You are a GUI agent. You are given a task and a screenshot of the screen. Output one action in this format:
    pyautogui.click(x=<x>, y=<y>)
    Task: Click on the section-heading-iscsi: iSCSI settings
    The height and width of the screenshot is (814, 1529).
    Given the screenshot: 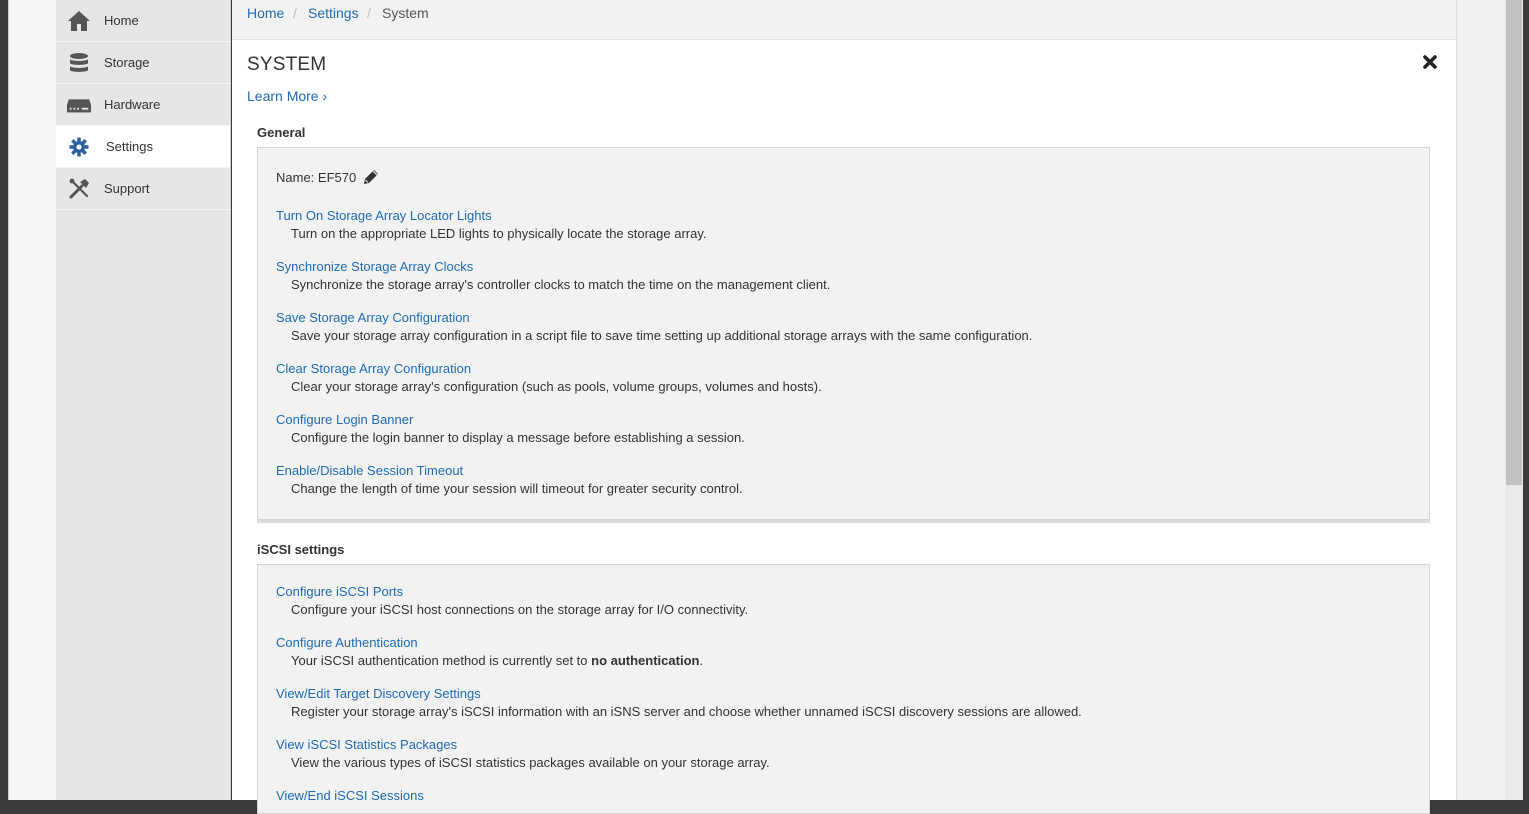 What is the action you would take?
    pyautogui.click(x=301, y=549)
    